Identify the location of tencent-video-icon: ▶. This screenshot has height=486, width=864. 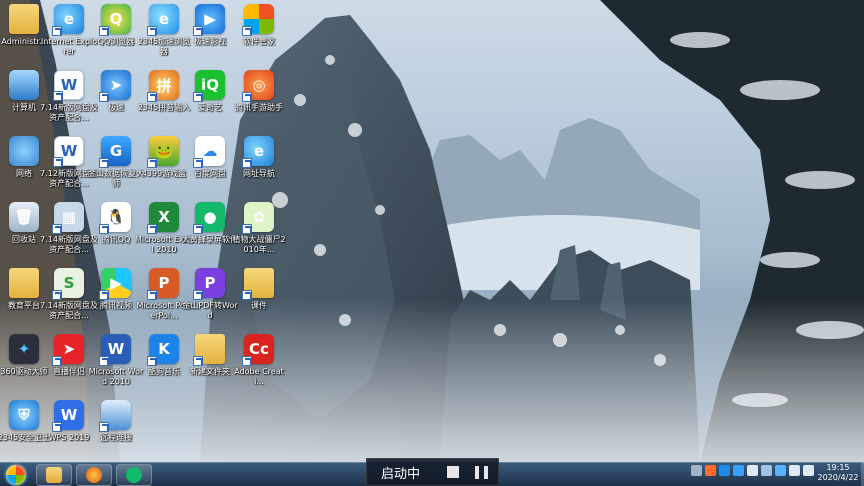
(115, 284).